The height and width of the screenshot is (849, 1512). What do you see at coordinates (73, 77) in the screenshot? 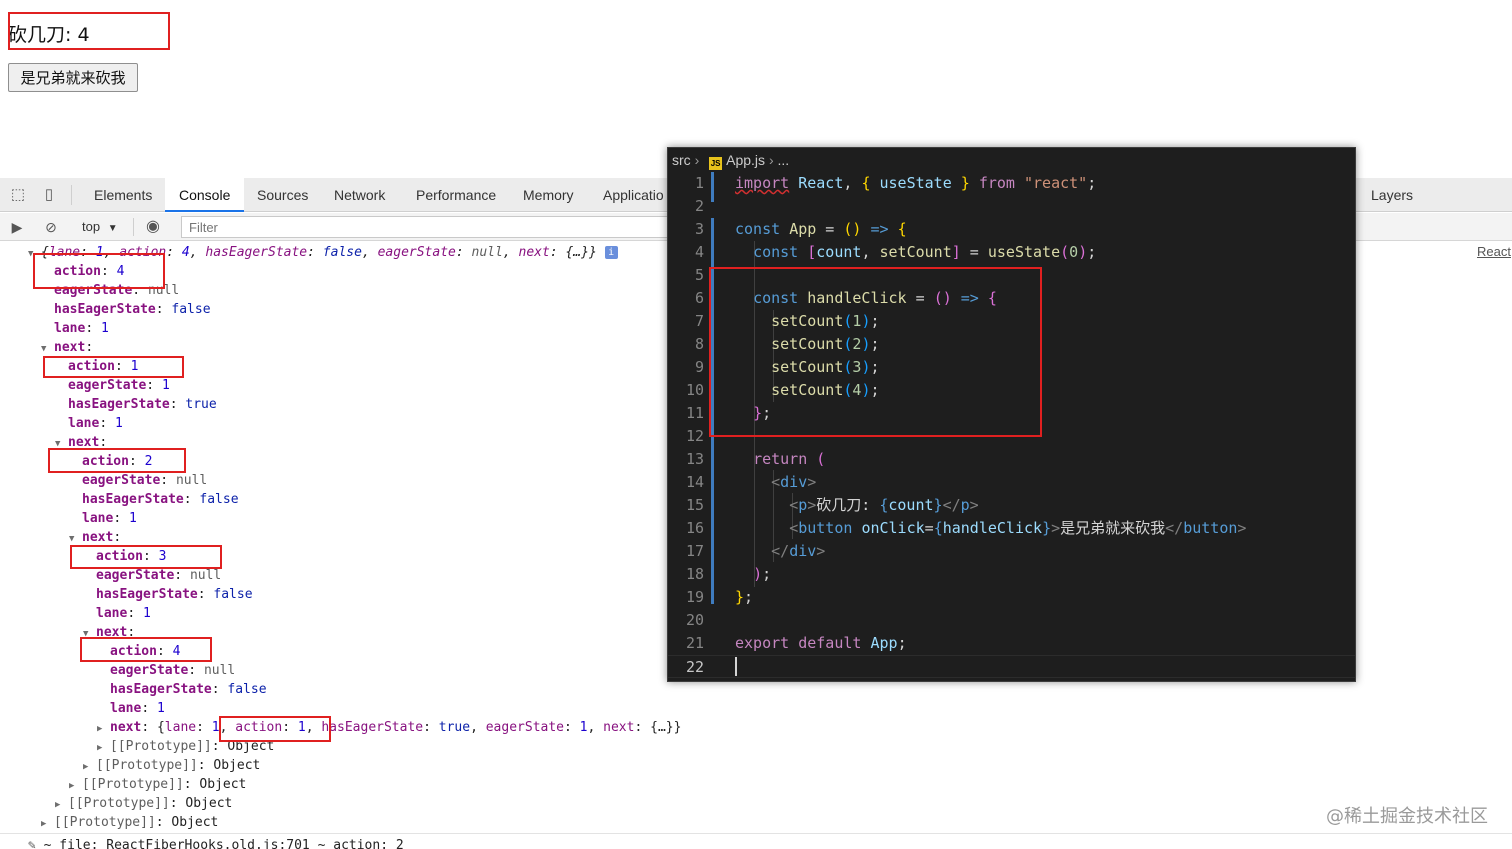
I see `hack-me-button: 是兄弟就来砍我` at bounding box center [73, 77].